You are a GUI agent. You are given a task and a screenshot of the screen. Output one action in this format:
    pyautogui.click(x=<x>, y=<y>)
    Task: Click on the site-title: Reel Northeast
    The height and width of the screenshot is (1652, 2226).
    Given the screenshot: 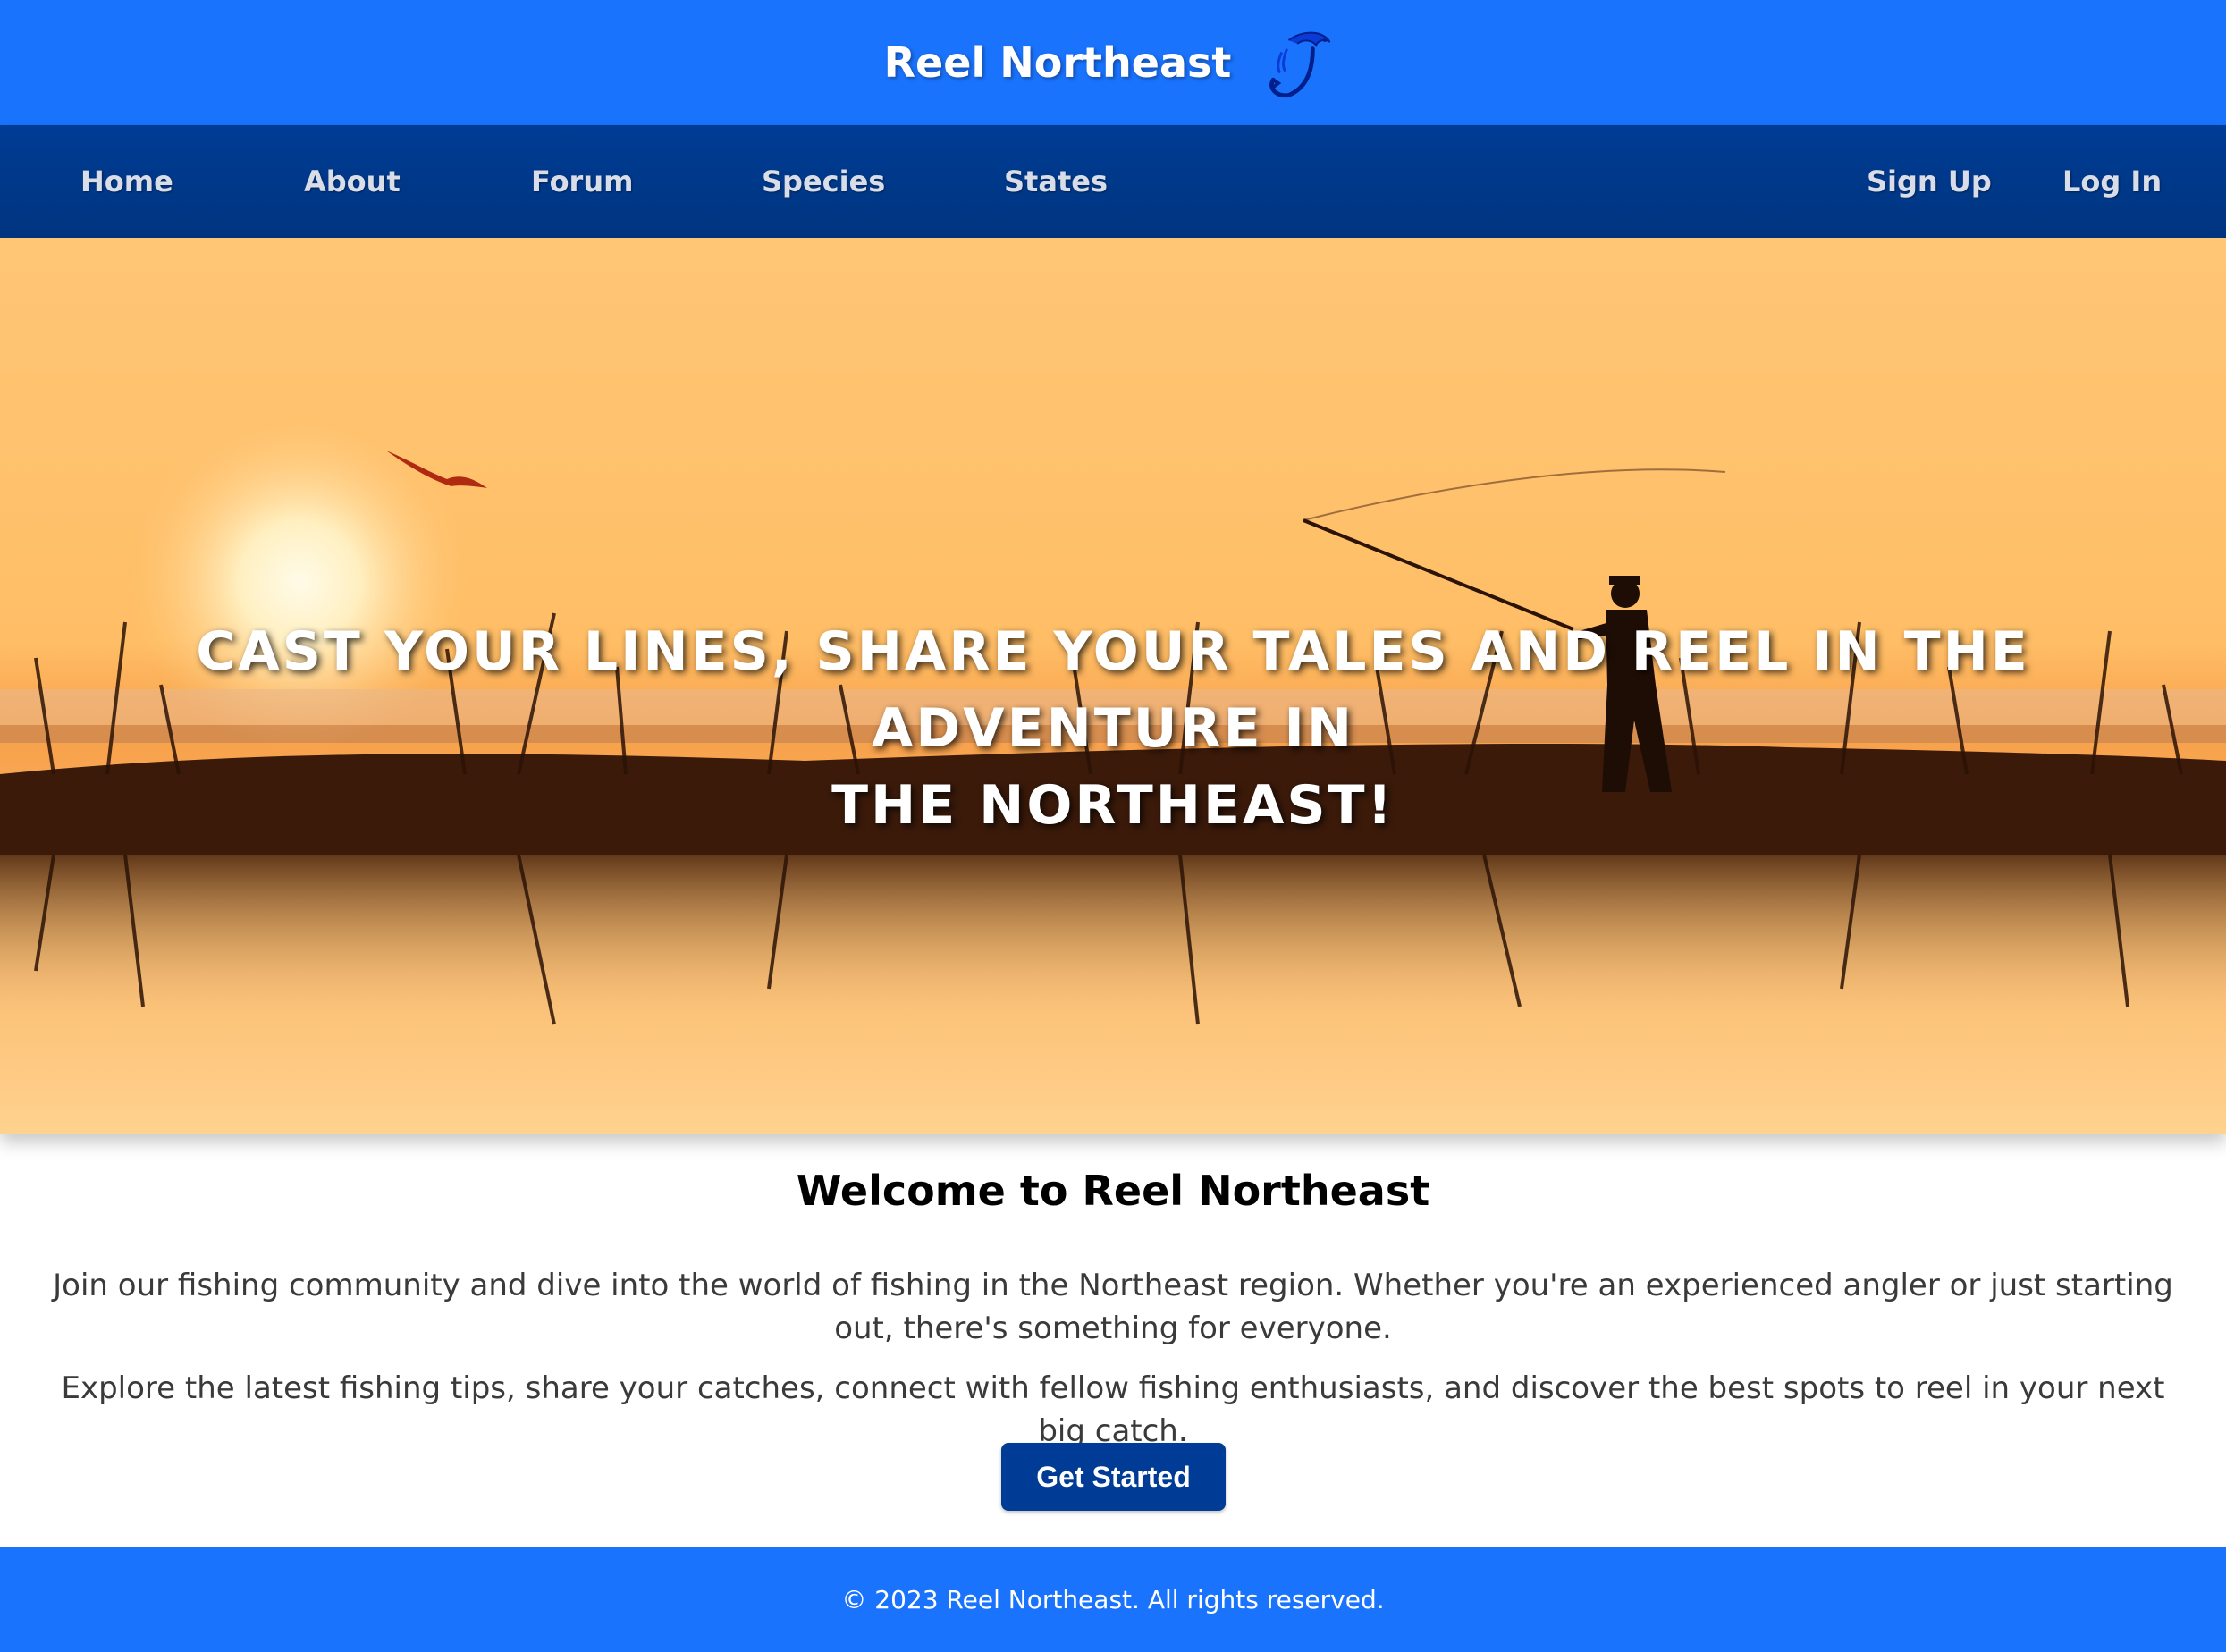 What is the action you would take?
    pyautogui.click(x=1058, y=62)
    